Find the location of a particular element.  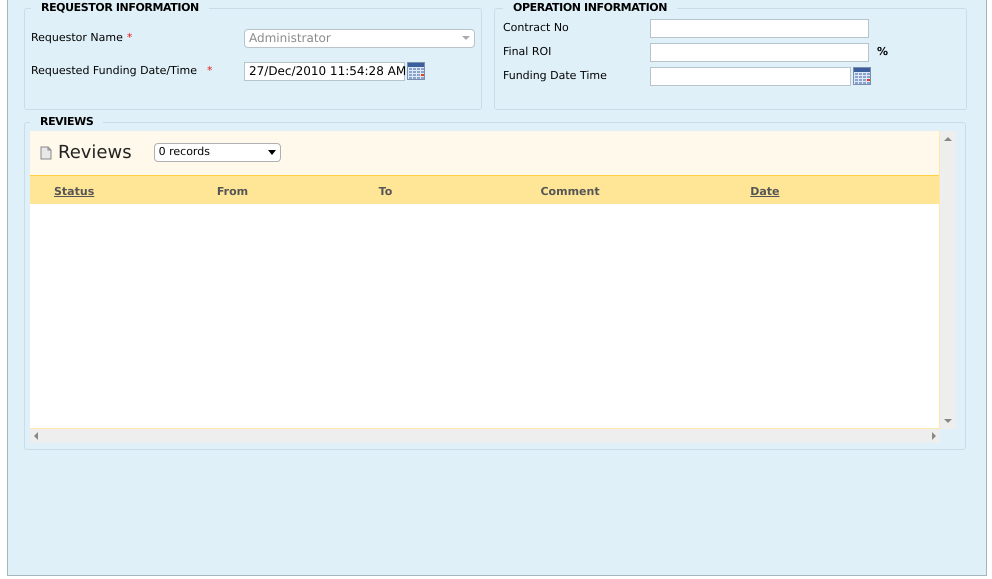

select-value: Administrator is located at coordinates (290, 38).